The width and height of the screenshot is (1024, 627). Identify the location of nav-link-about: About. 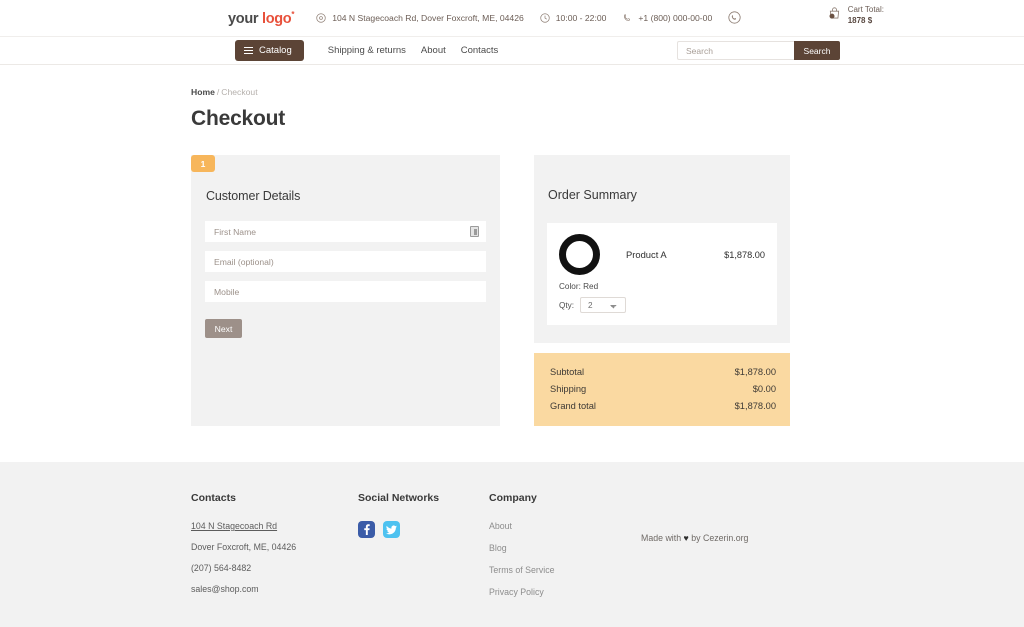
(433, 50).